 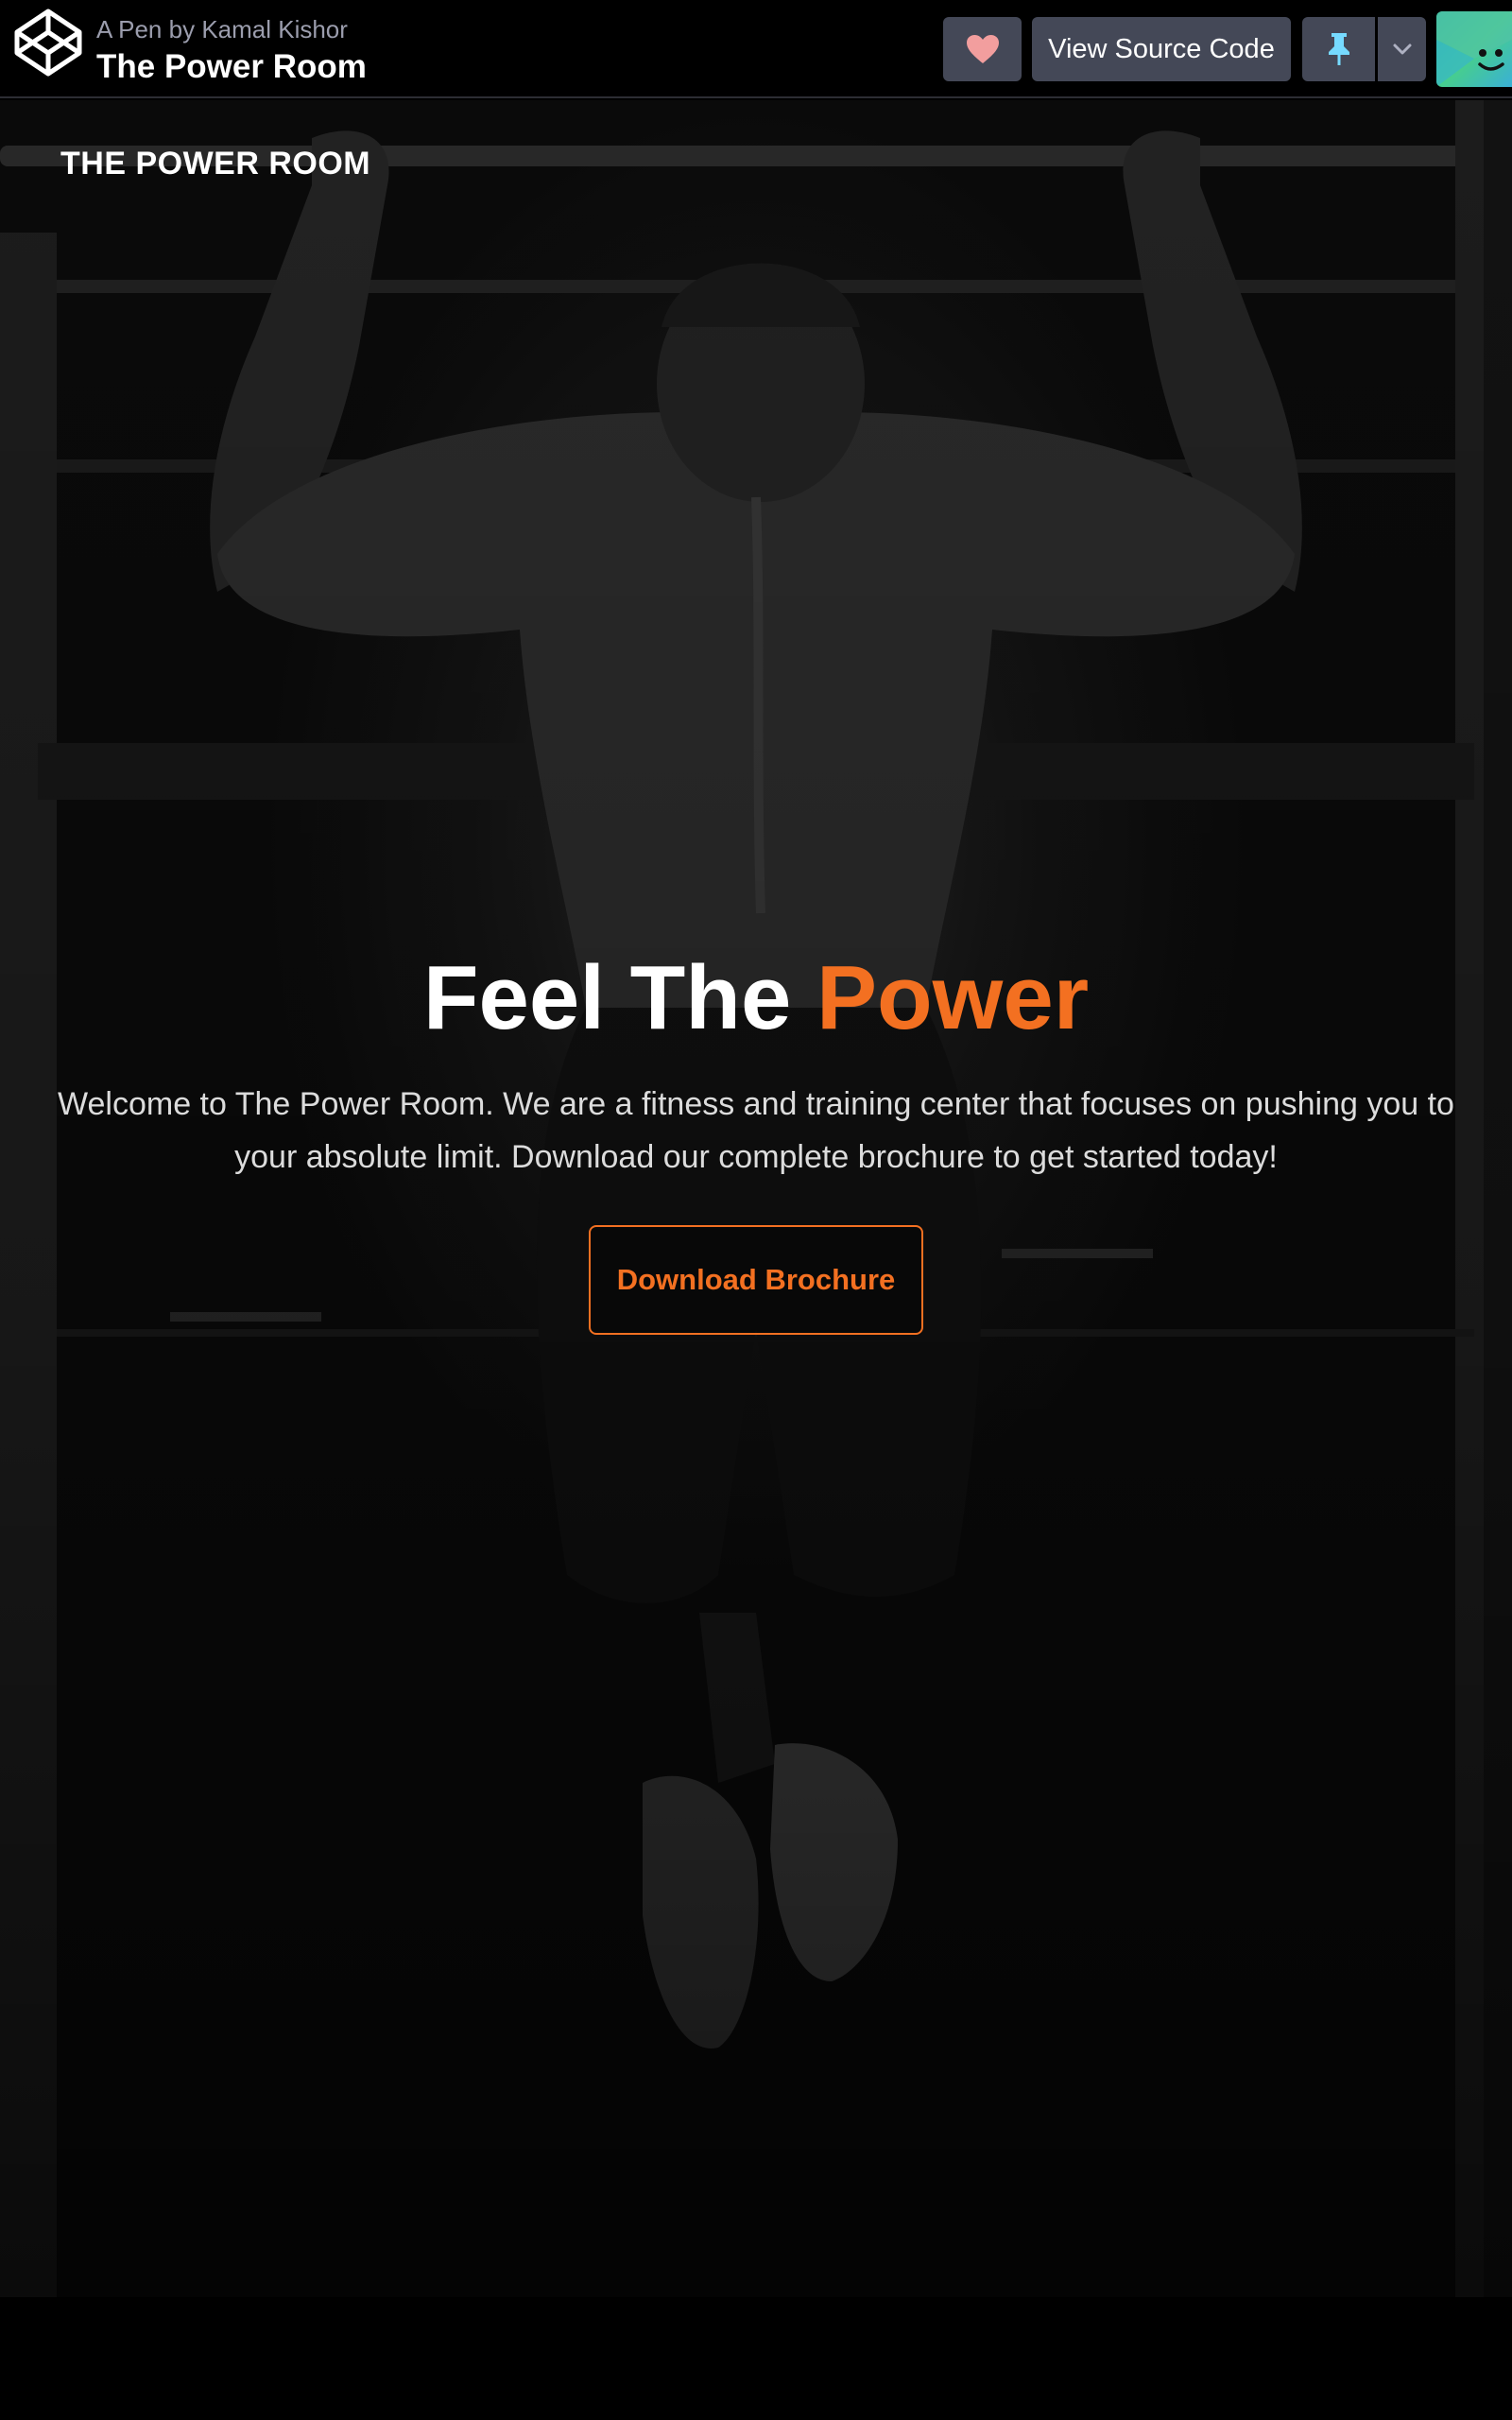 I want to click on heart-icon, so click(x=982, y=49).